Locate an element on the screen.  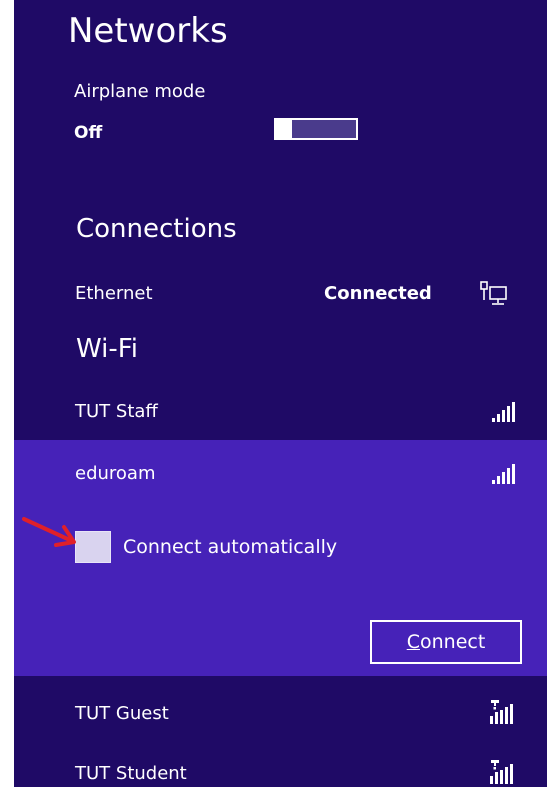
ethernet-status: Connected is located at coordinates (378, 293).